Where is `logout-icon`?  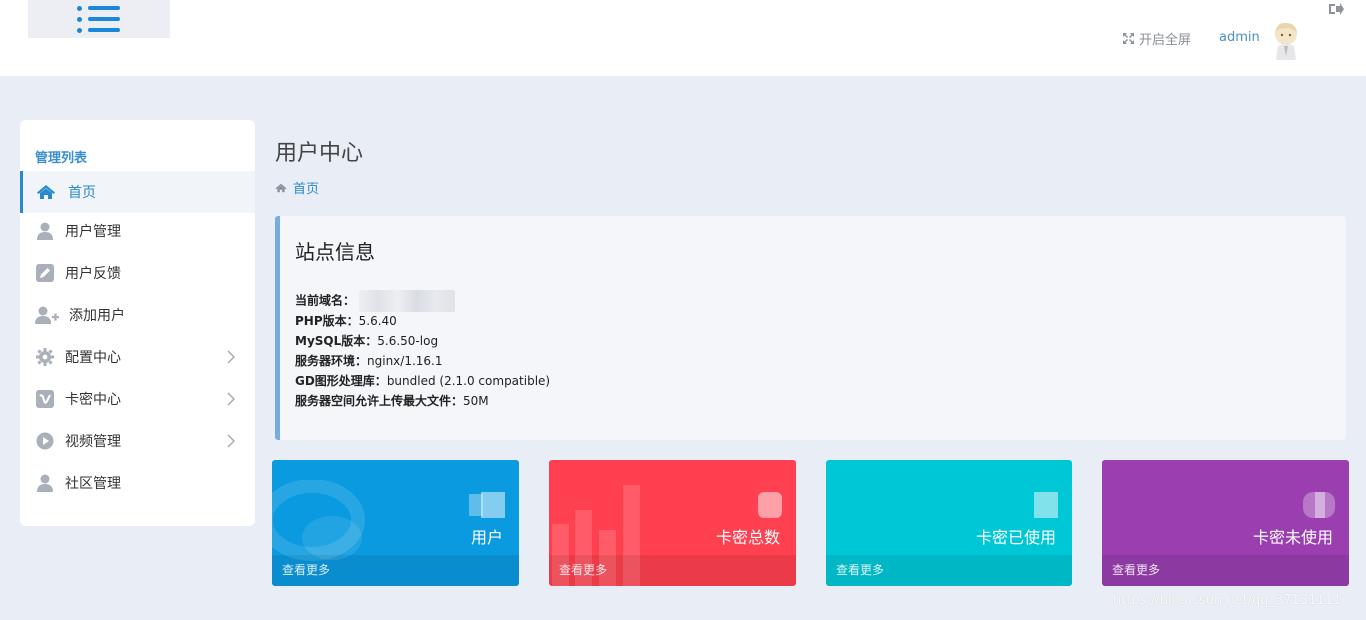
logout-icon is located at coordinates (1336, 9).